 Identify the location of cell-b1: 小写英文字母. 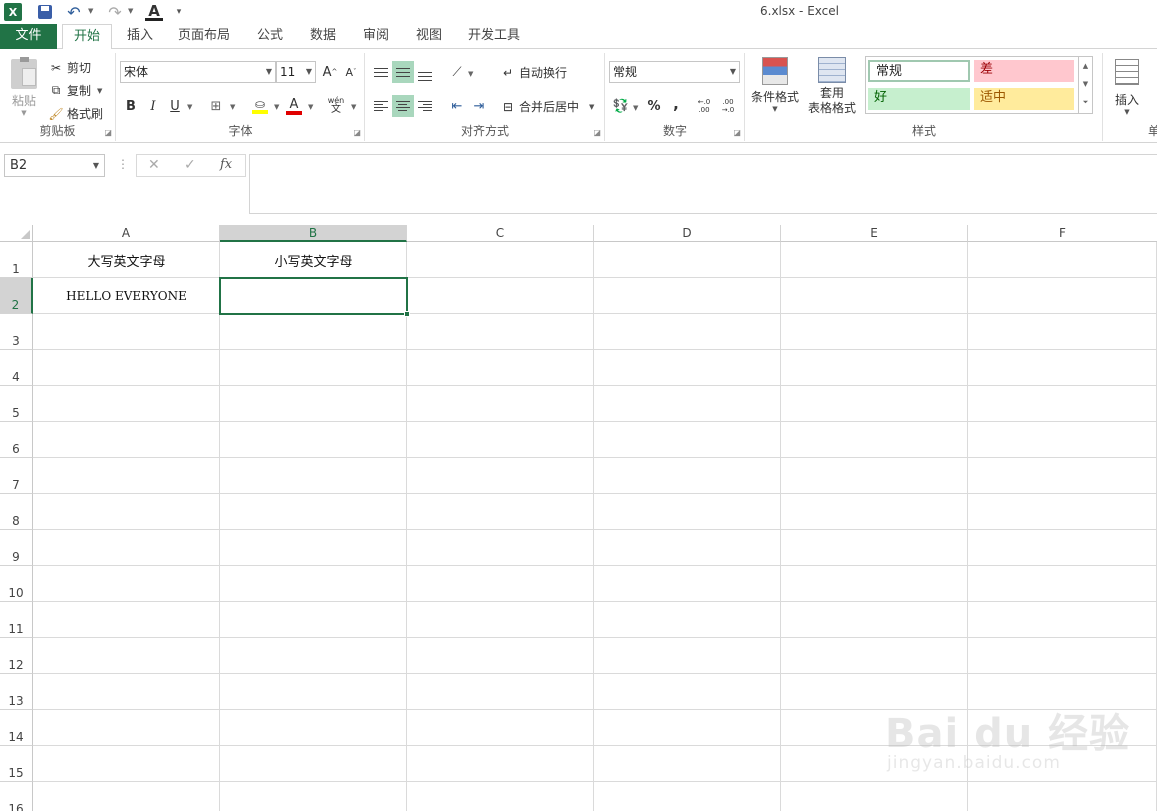
(313, 260).